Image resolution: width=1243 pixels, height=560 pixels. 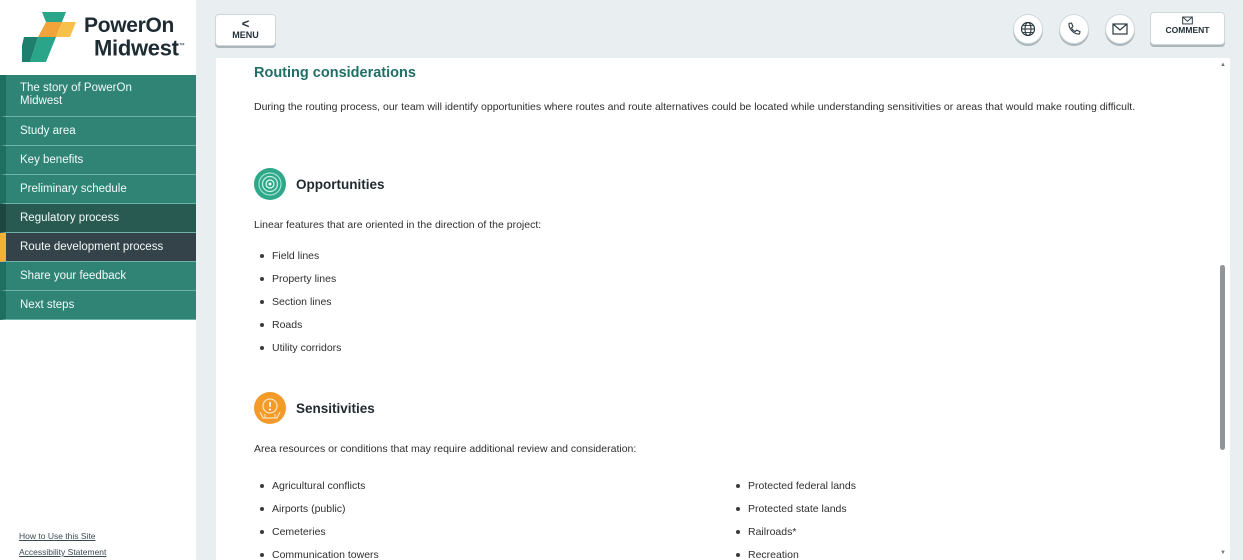 I want to click on list-item: Cemeteries, so click(x=318, y=535).